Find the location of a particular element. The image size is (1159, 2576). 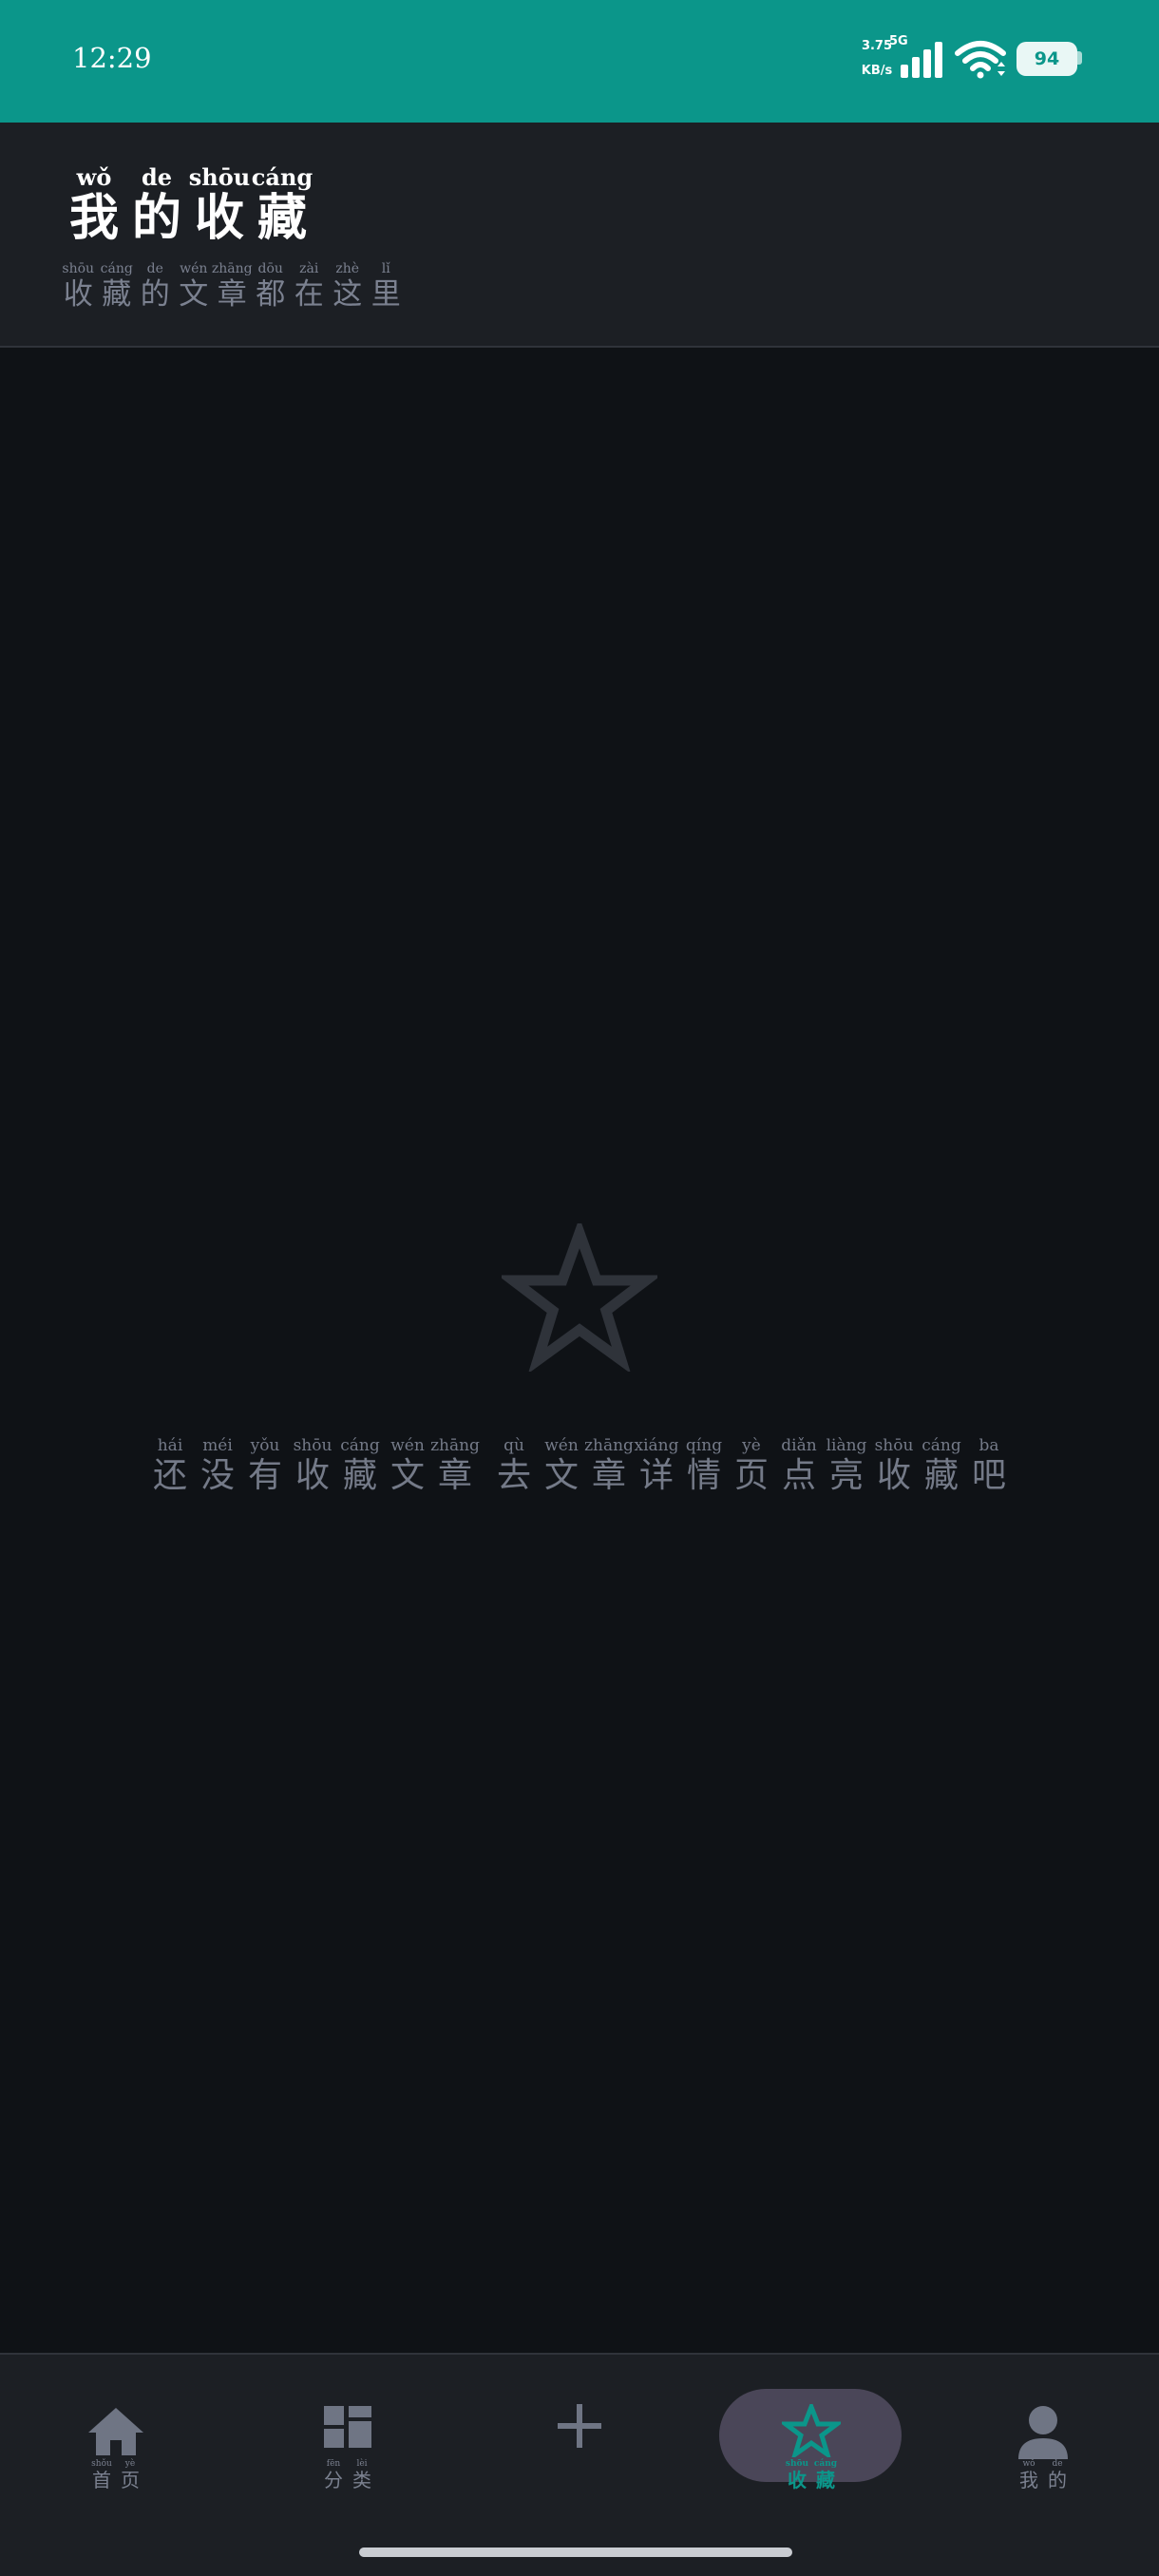

hanzi-text: 在 is located at coordinates (309, 294).